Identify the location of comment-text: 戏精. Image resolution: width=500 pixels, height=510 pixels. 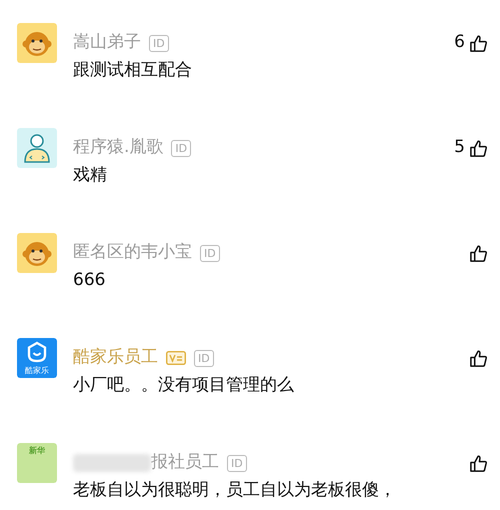
(90, 175).